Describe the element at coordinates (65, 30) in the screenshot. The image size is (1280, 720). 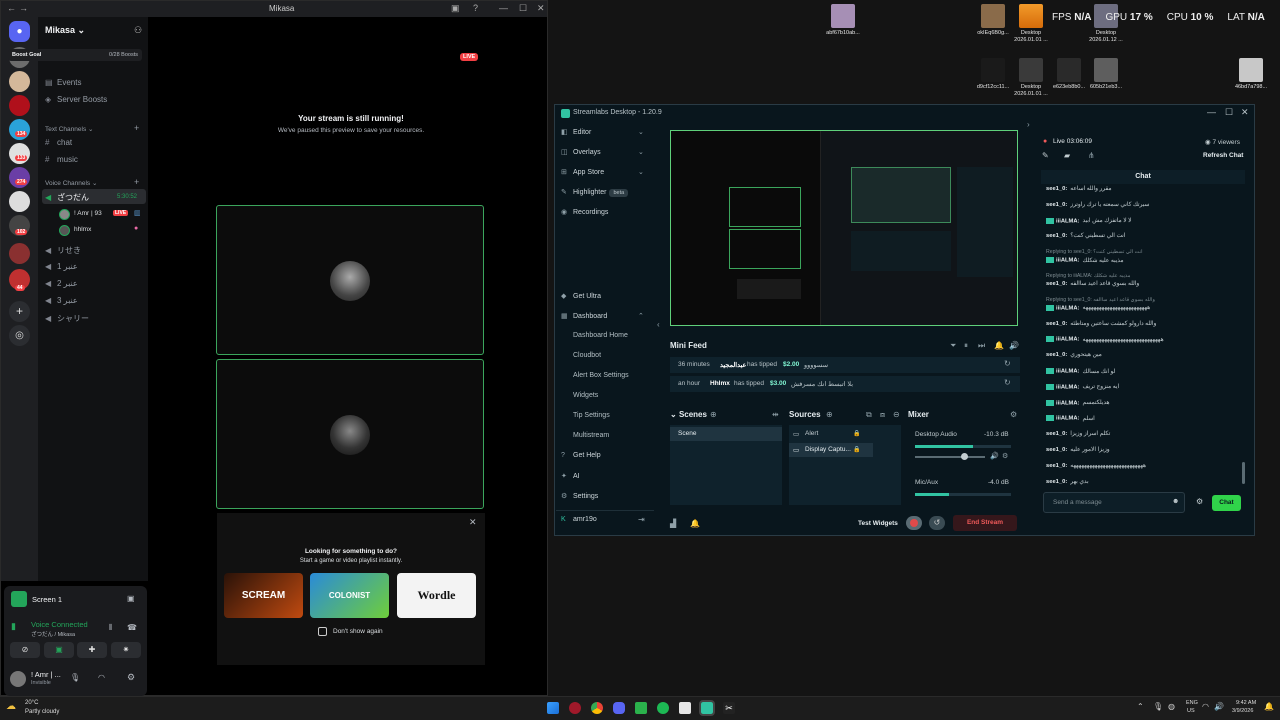
I see `server-name: Mikasa ⌄` at that location.